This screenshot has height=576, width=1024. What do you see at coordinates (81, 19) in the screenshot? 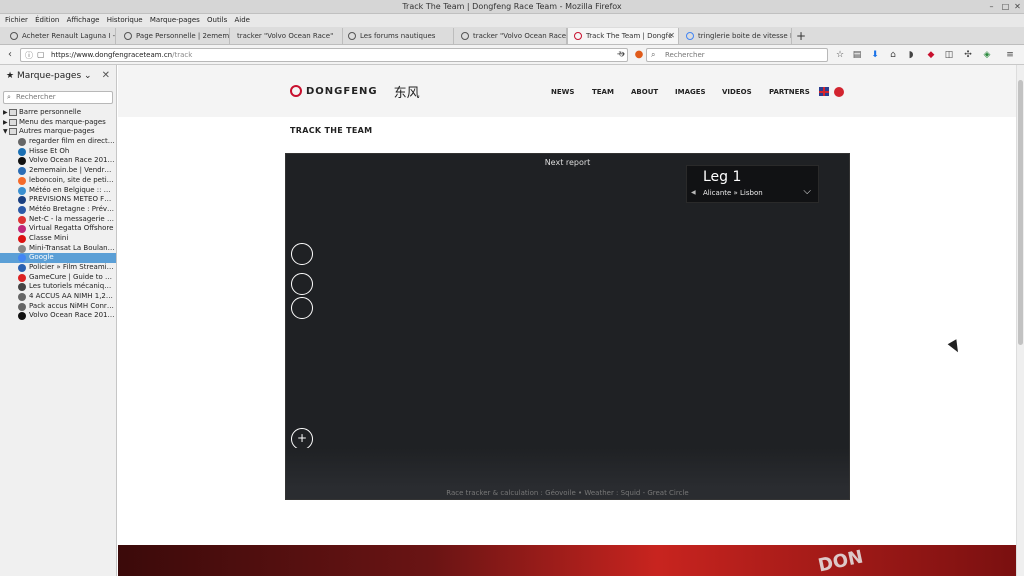
I see `menu-affichage: Affichage` at bounding box center [81, 19].